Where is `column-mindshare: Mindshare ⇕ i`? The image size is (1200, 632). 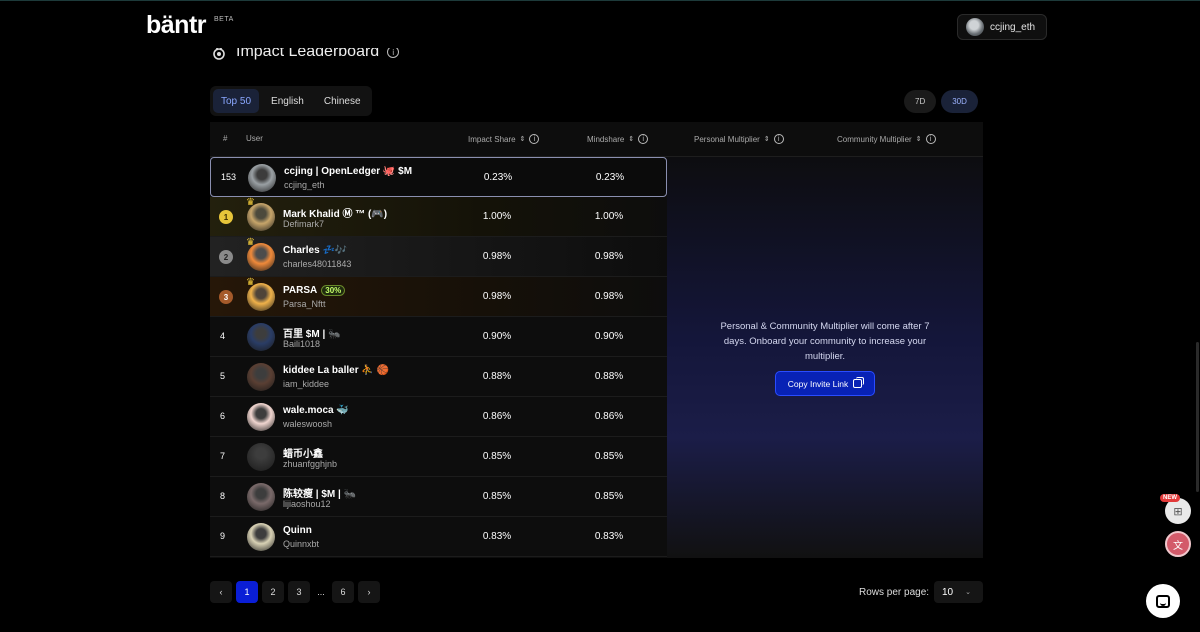
column-mindshare: Mindshare ⇕ i is located at coordinates (618, 139).